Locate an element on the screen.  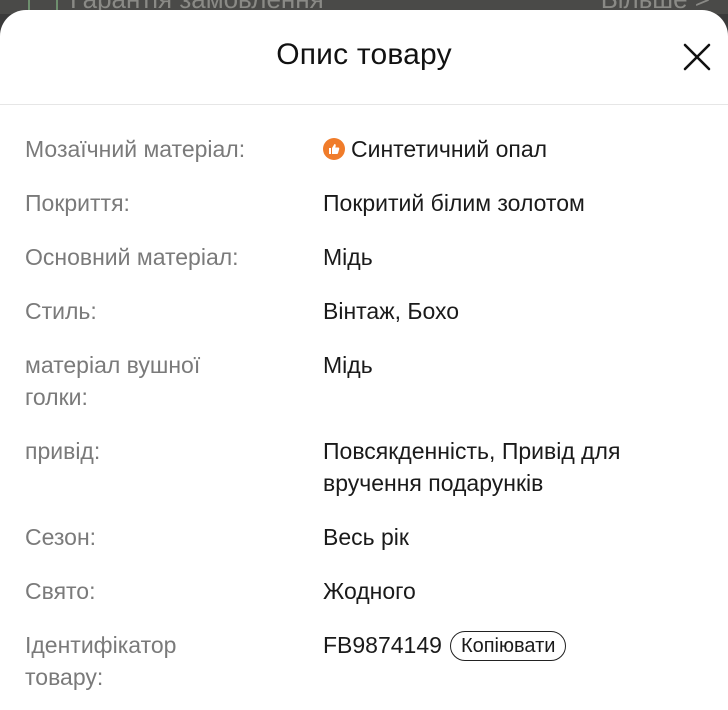
attribute-label: Стиль: is located at coordinates (61, 311).